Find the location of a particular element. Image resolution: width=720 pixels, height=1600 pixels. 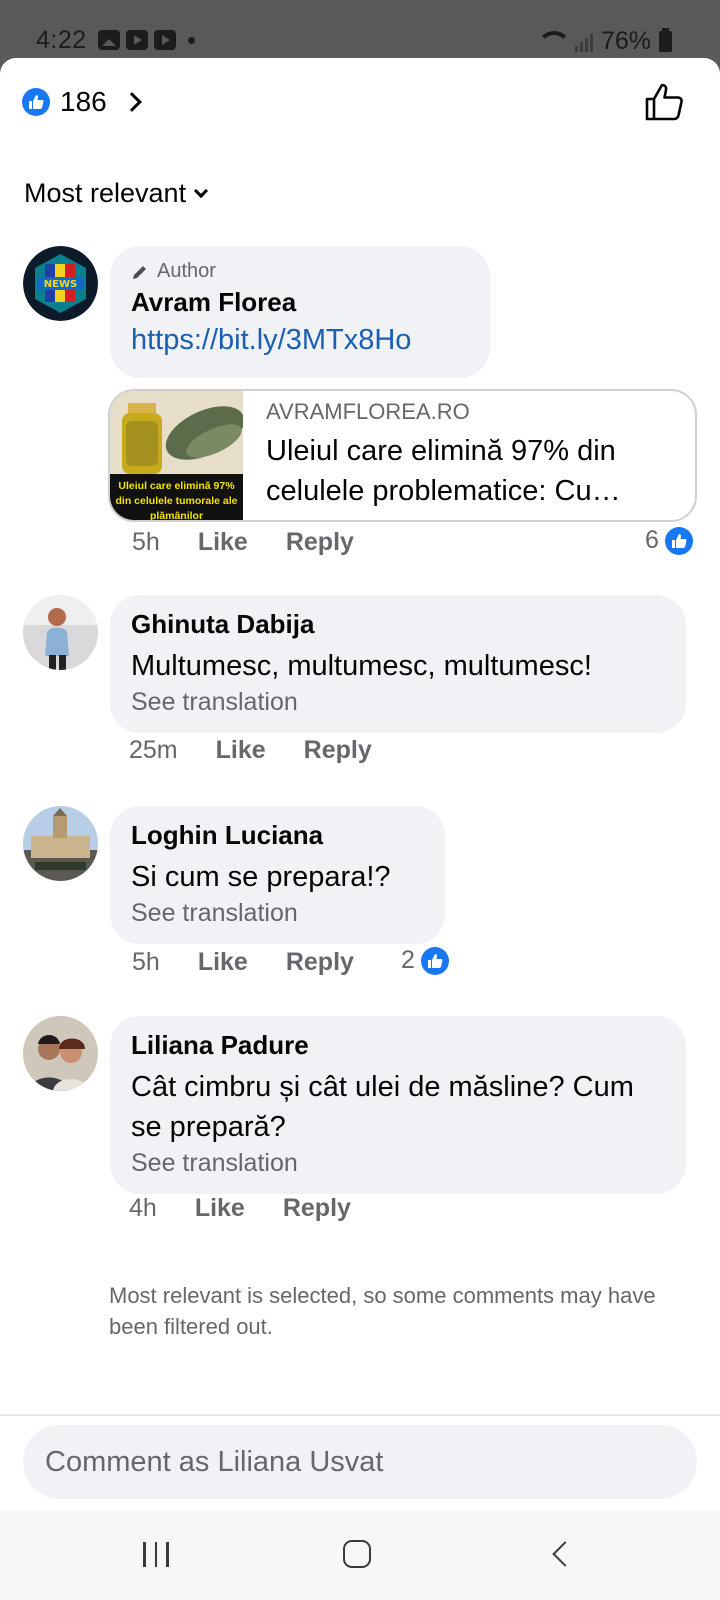

comment-input: Comment as Liliana Usvat is located at coordinates (360, 1462).